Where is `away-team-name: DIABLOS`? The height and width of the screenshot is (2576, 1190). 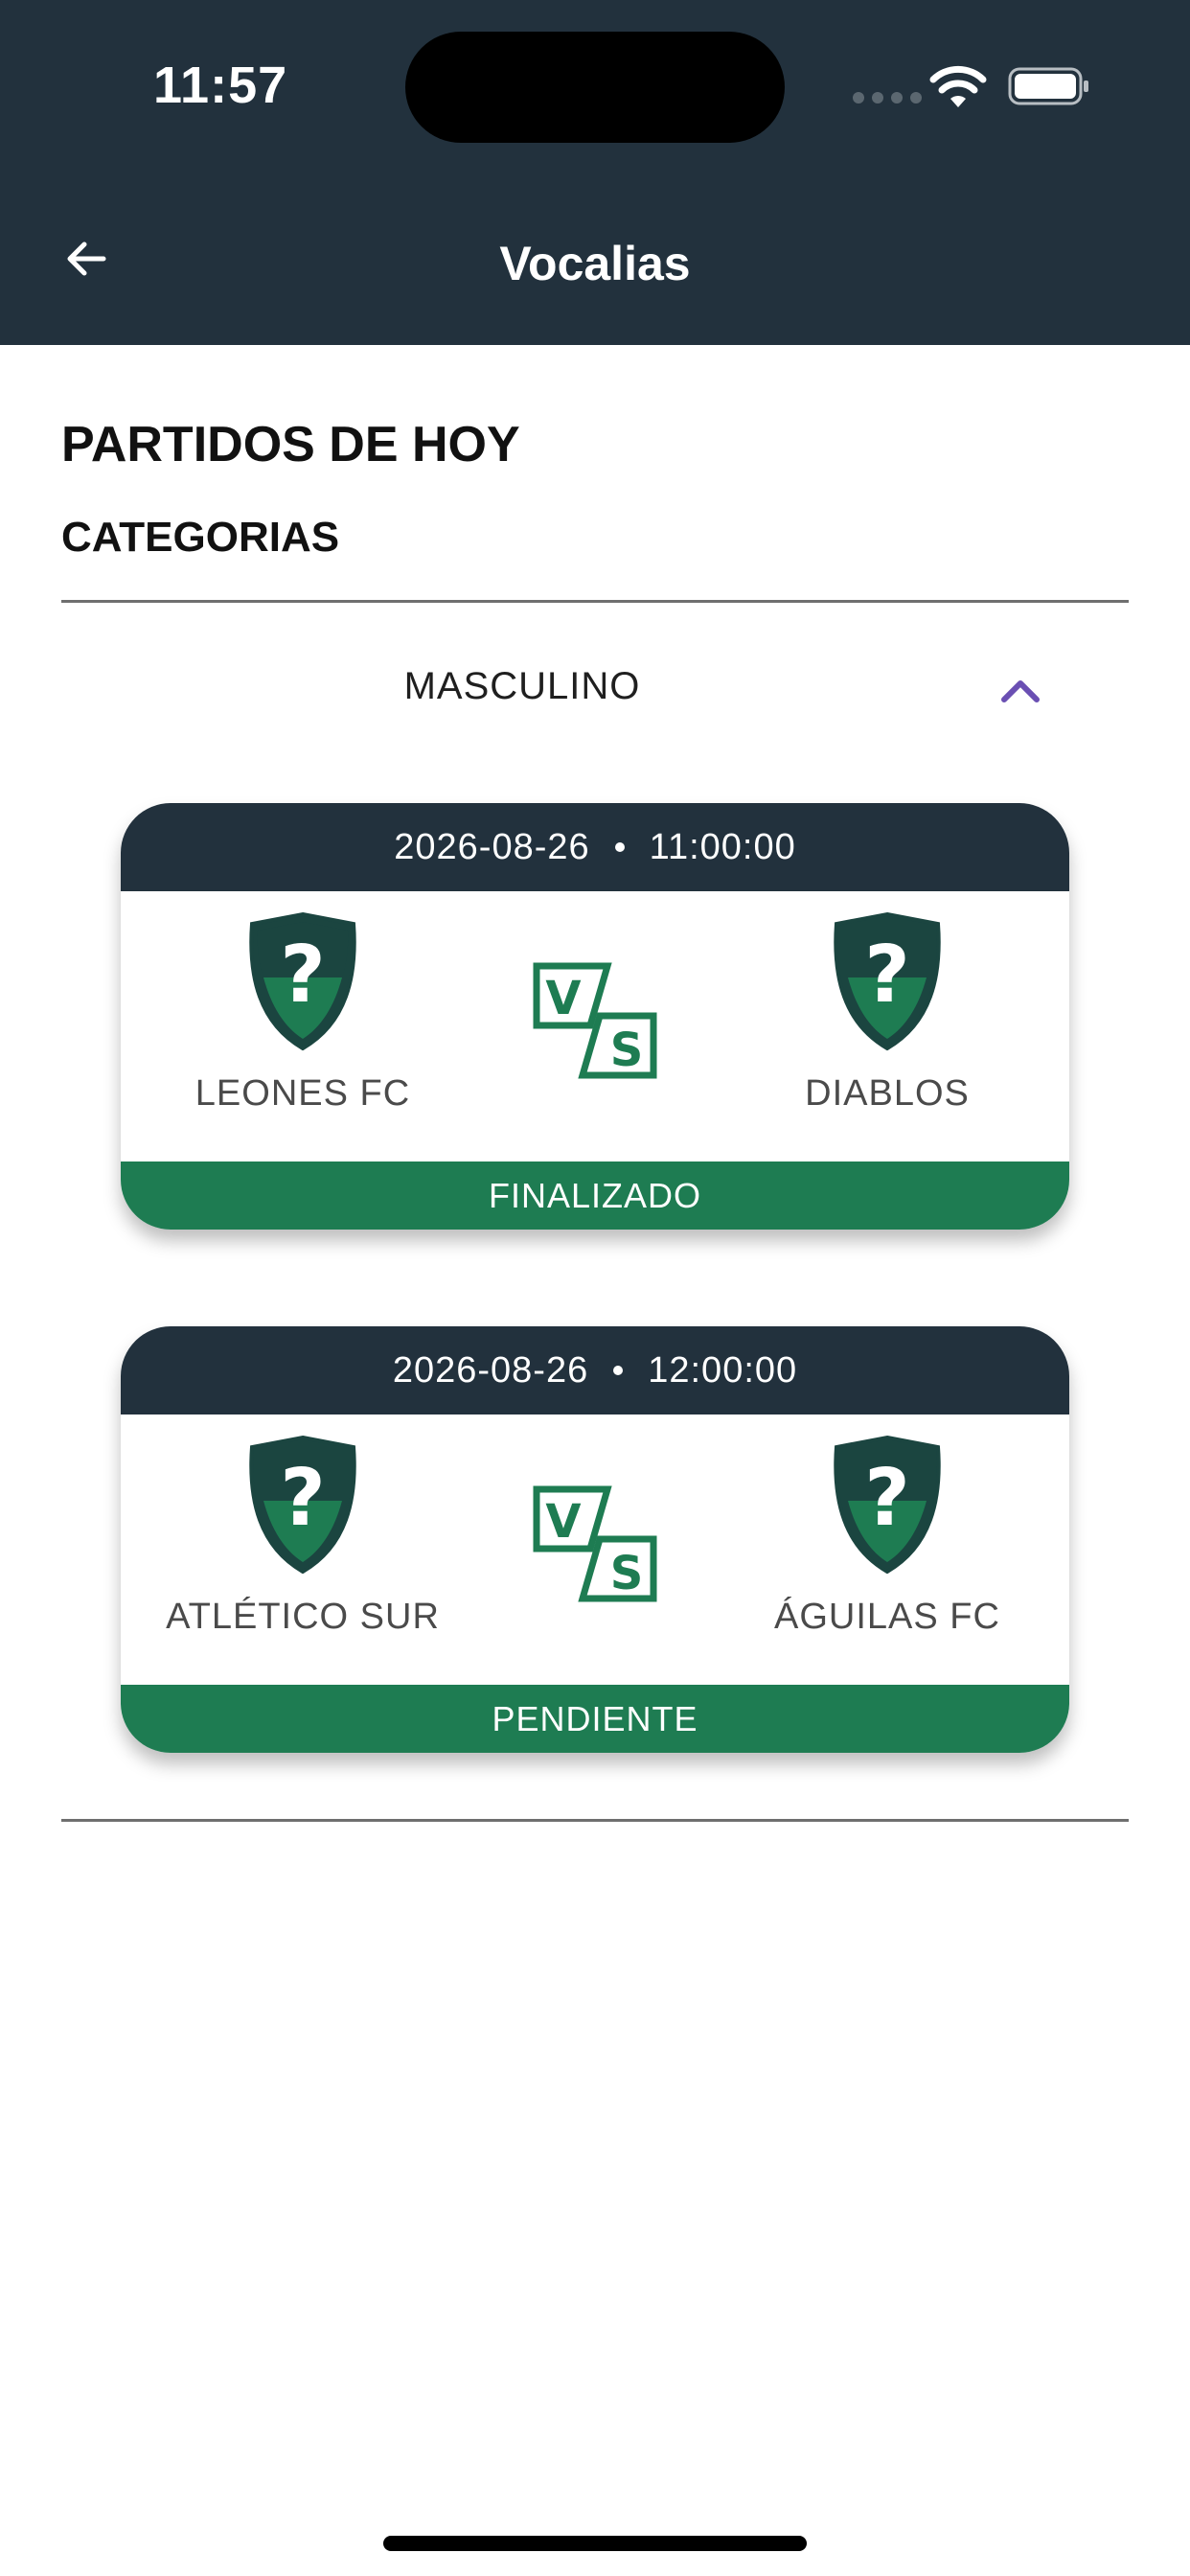
away-team-name: DIABLOS is located at coordinates (888, 1093).